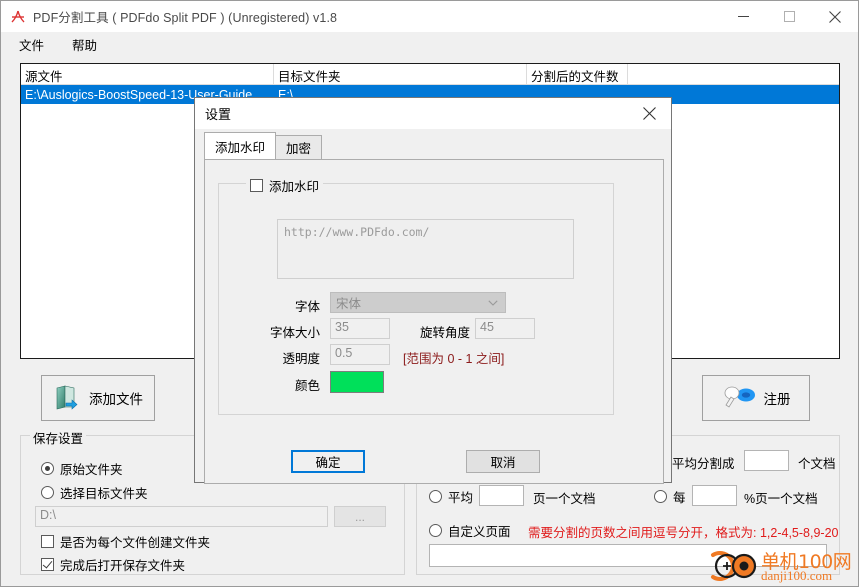 The width and height of the screenshot is (859, 587). What do you see at coordinates (299, 147) in the screenshot?
I see `tab-encrypt: 加密` at bounding box center [299, 147].